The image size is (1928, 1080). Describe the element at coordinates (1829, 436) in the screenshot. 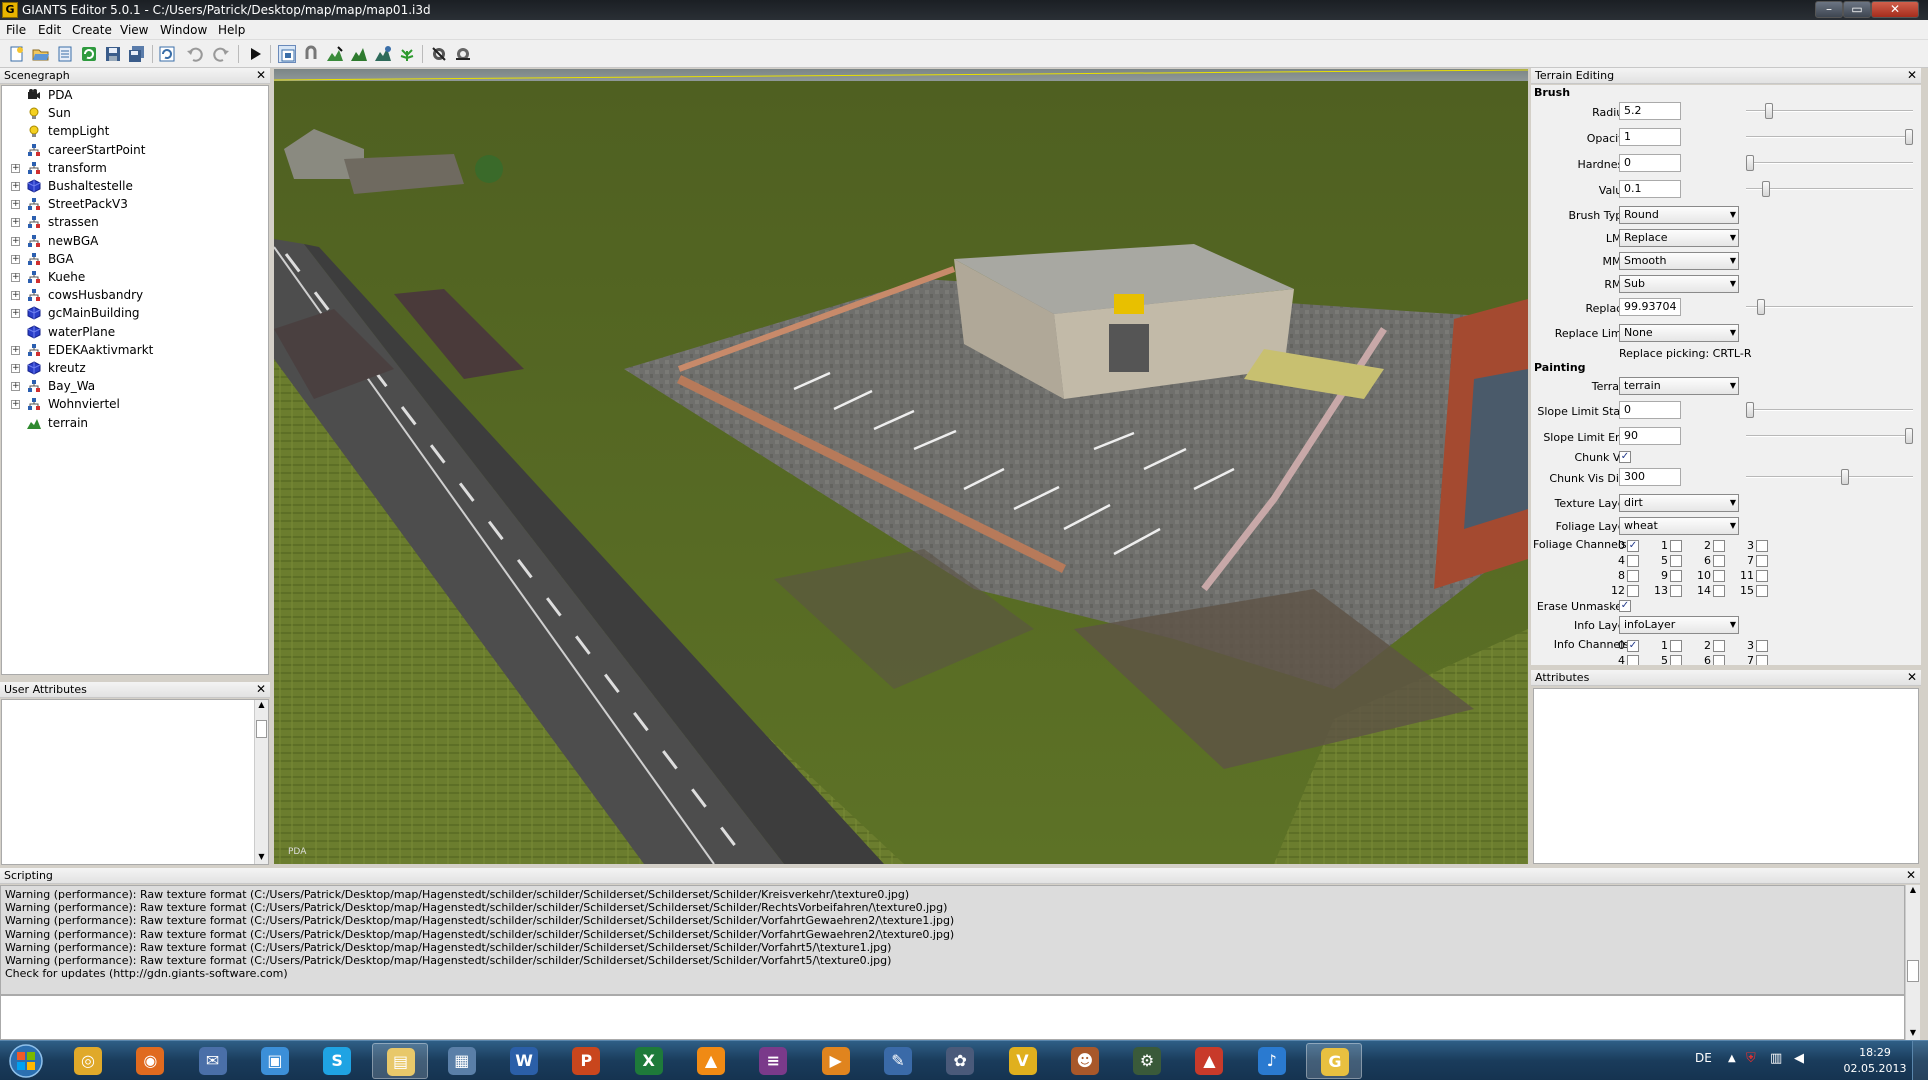

I see `slope-limit-end-slider` at that location.